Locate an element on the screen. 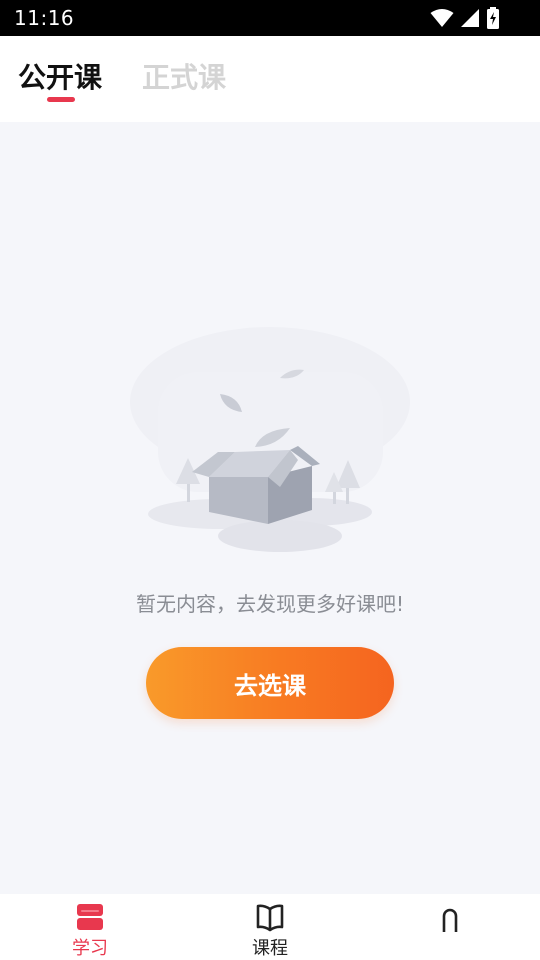 The image size is (540, 960). status-time: 11:16 is located at coordinates (44, 18).